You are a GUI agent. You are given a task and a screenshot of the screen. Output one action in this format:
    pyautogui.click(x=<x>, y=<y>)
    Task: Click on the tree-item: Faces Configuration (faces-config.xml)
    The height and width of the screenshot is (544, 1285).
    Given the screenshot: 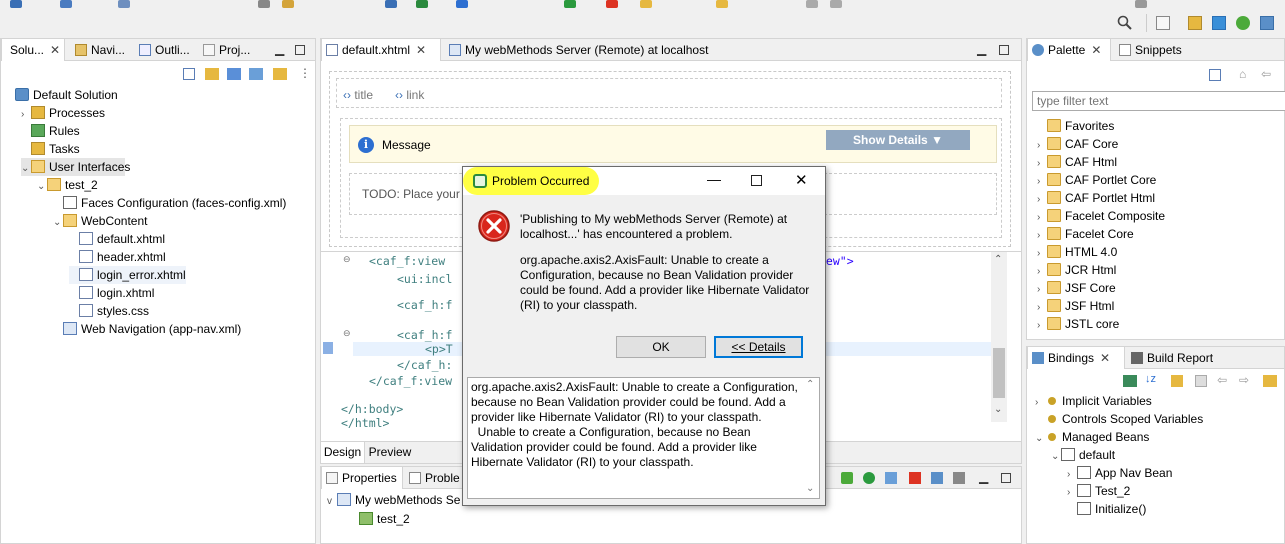 What is the action you would take?
    pyautogui.click(x=169, y=203)
    